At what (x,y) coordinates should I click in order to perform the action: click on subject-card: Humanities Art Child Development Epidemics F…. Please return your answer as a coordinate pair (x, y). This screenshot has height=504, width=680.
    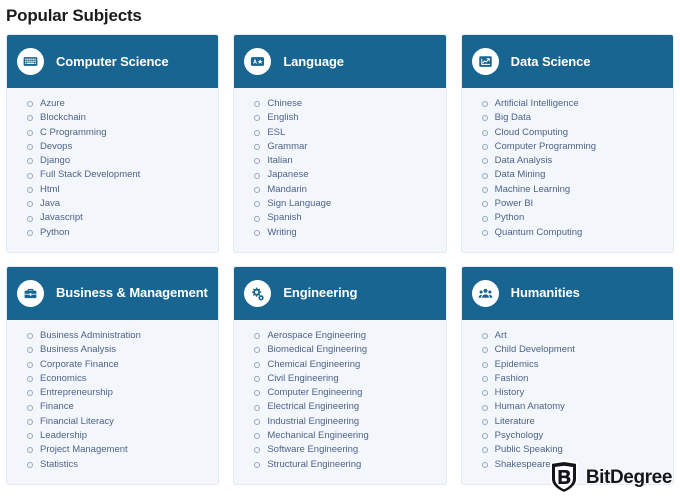
    Looking at the image, I should click on (567, 375).